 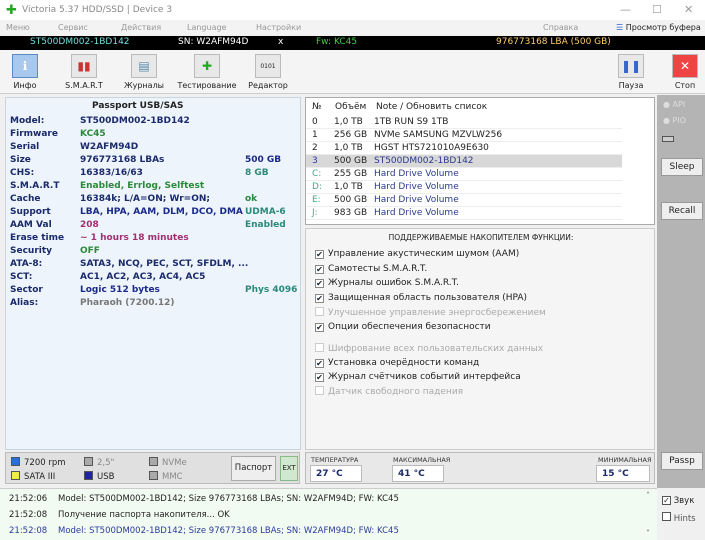 What do you see at coordinates (265, 225) in the screenshot?
I see `passport-extra: Enabled` at bounding box center [265, 225].